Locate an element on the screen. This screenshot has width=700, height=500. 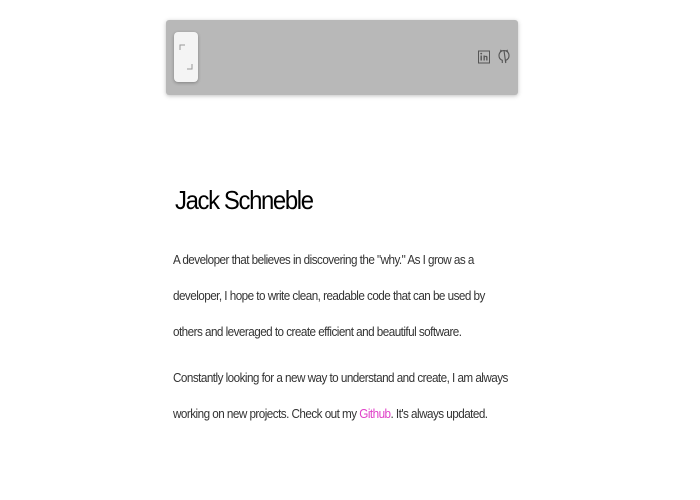
navbar is located at coordinates (342, 57).